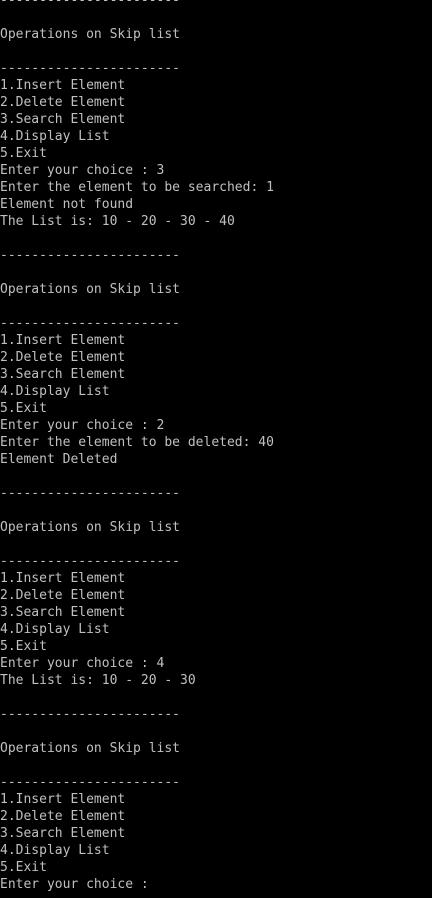  I want to click on status-message: Element not found, so click(67, 204).